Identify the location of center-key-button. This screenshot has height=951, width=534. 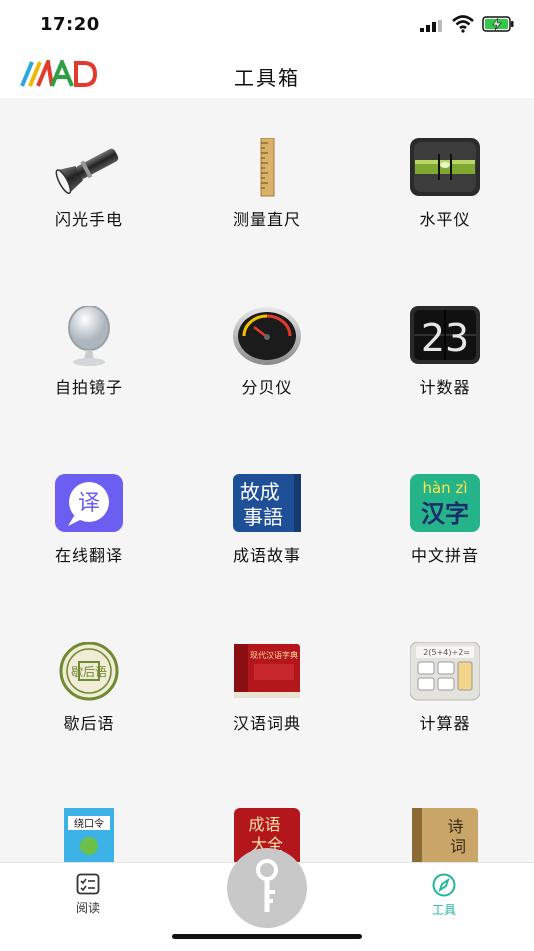
(267, 888).